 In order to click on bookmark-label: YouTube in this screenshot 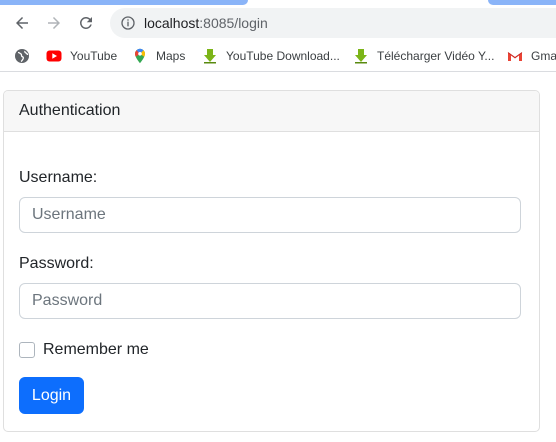, I will do `click(94, 56)`.